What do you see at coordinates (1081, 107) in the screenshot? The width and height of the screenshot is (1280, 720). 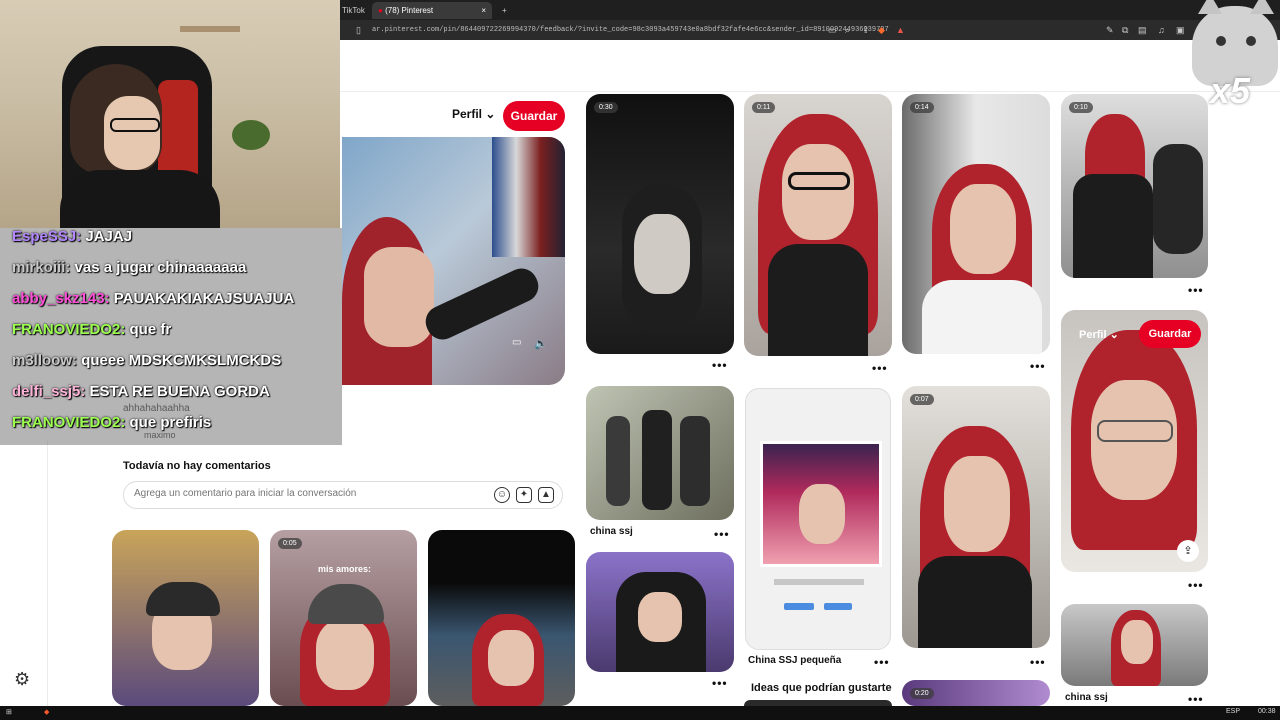 I see `video-duration-badge: 0:10` at bounding box center [1081, 107].